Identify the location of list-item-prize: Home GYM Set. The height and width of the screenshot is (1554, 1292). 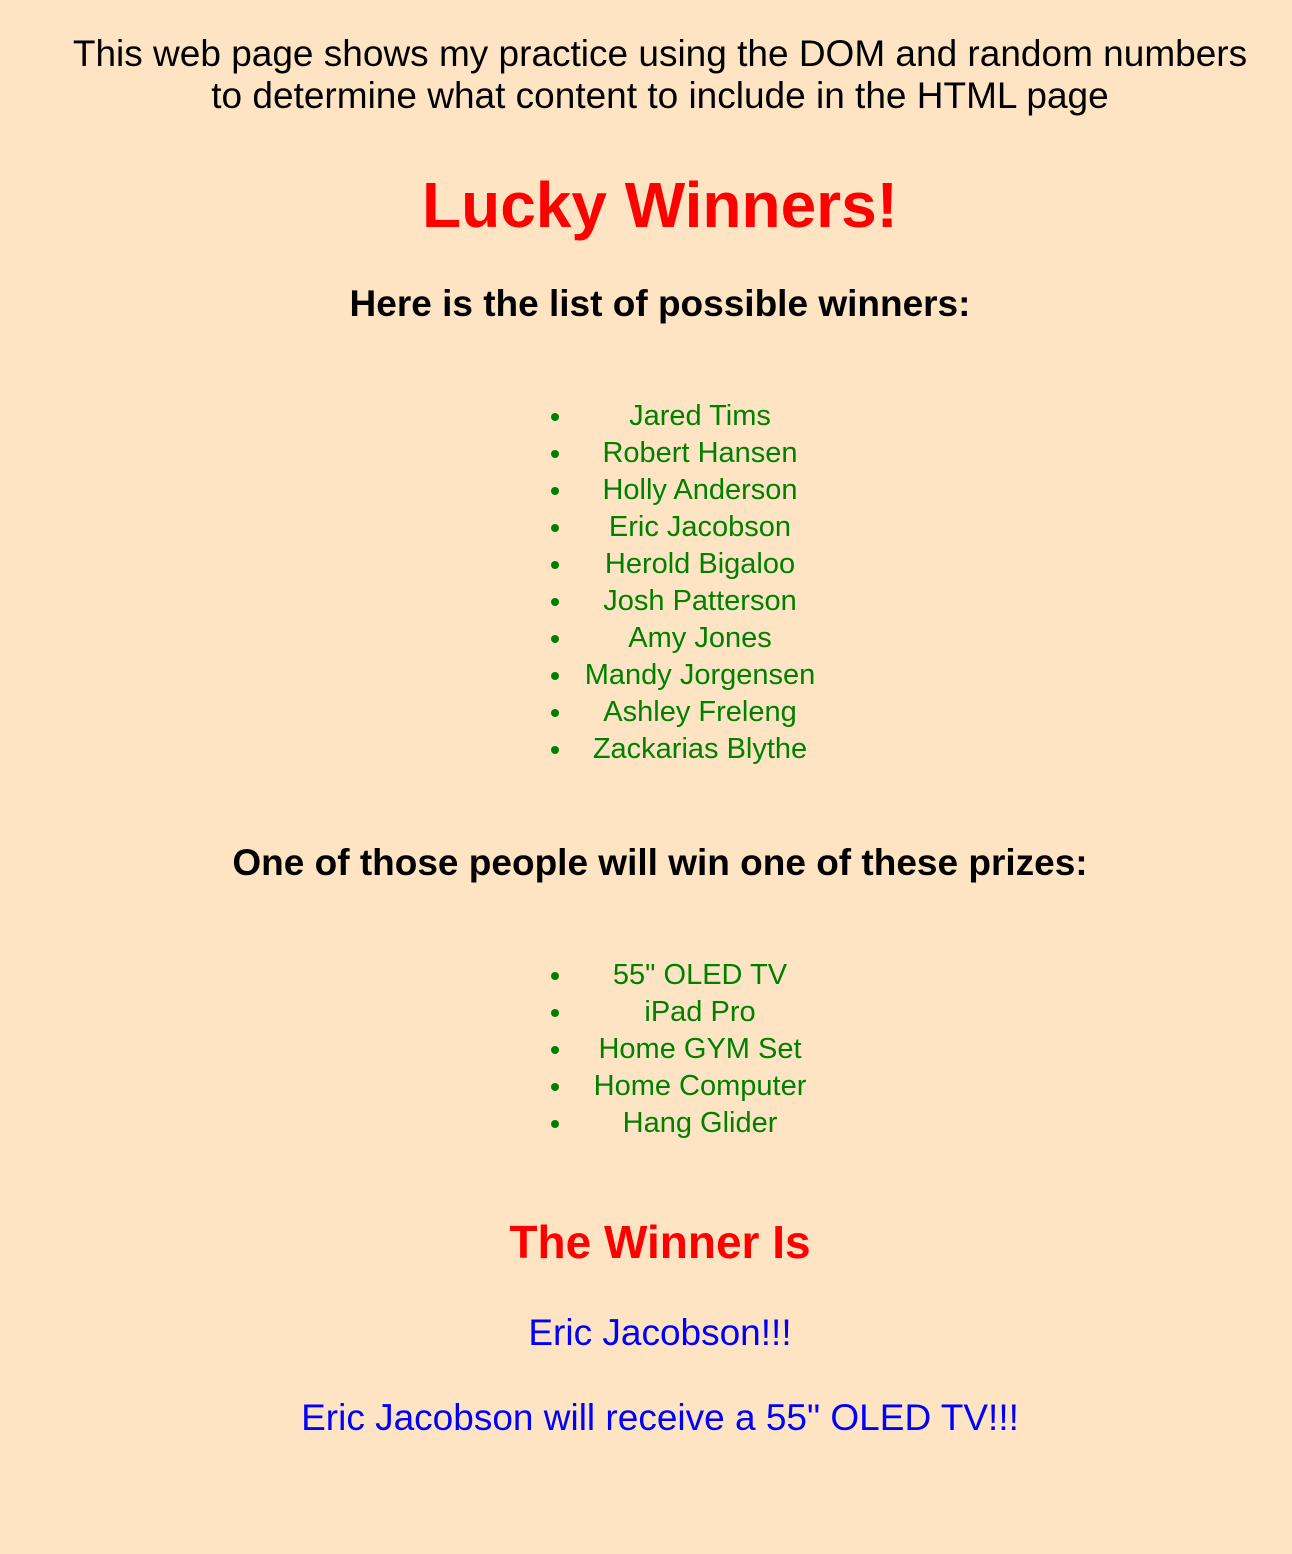
(695, 1049).